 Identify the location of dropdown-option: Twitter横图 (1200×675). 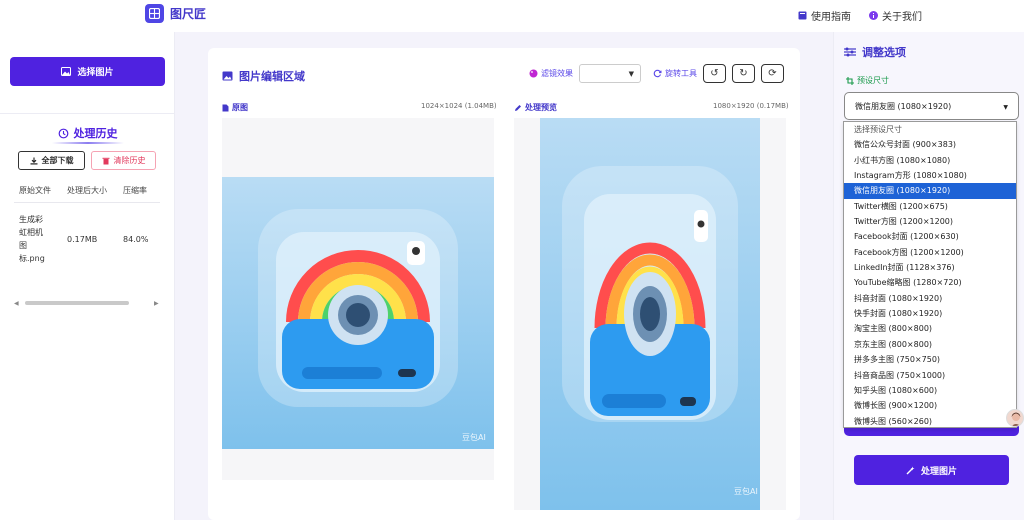
(930, 206).